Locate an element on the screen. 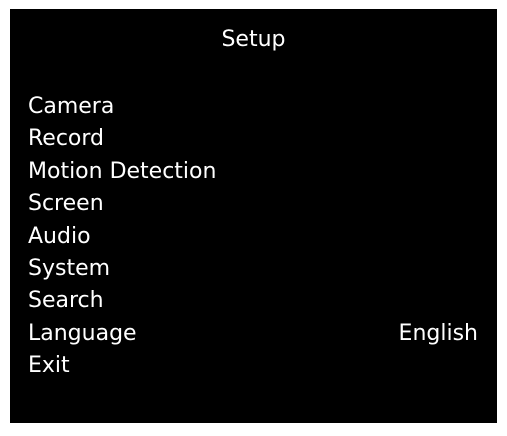  menu-item-label: Camera is located at coordinates (71, 106).